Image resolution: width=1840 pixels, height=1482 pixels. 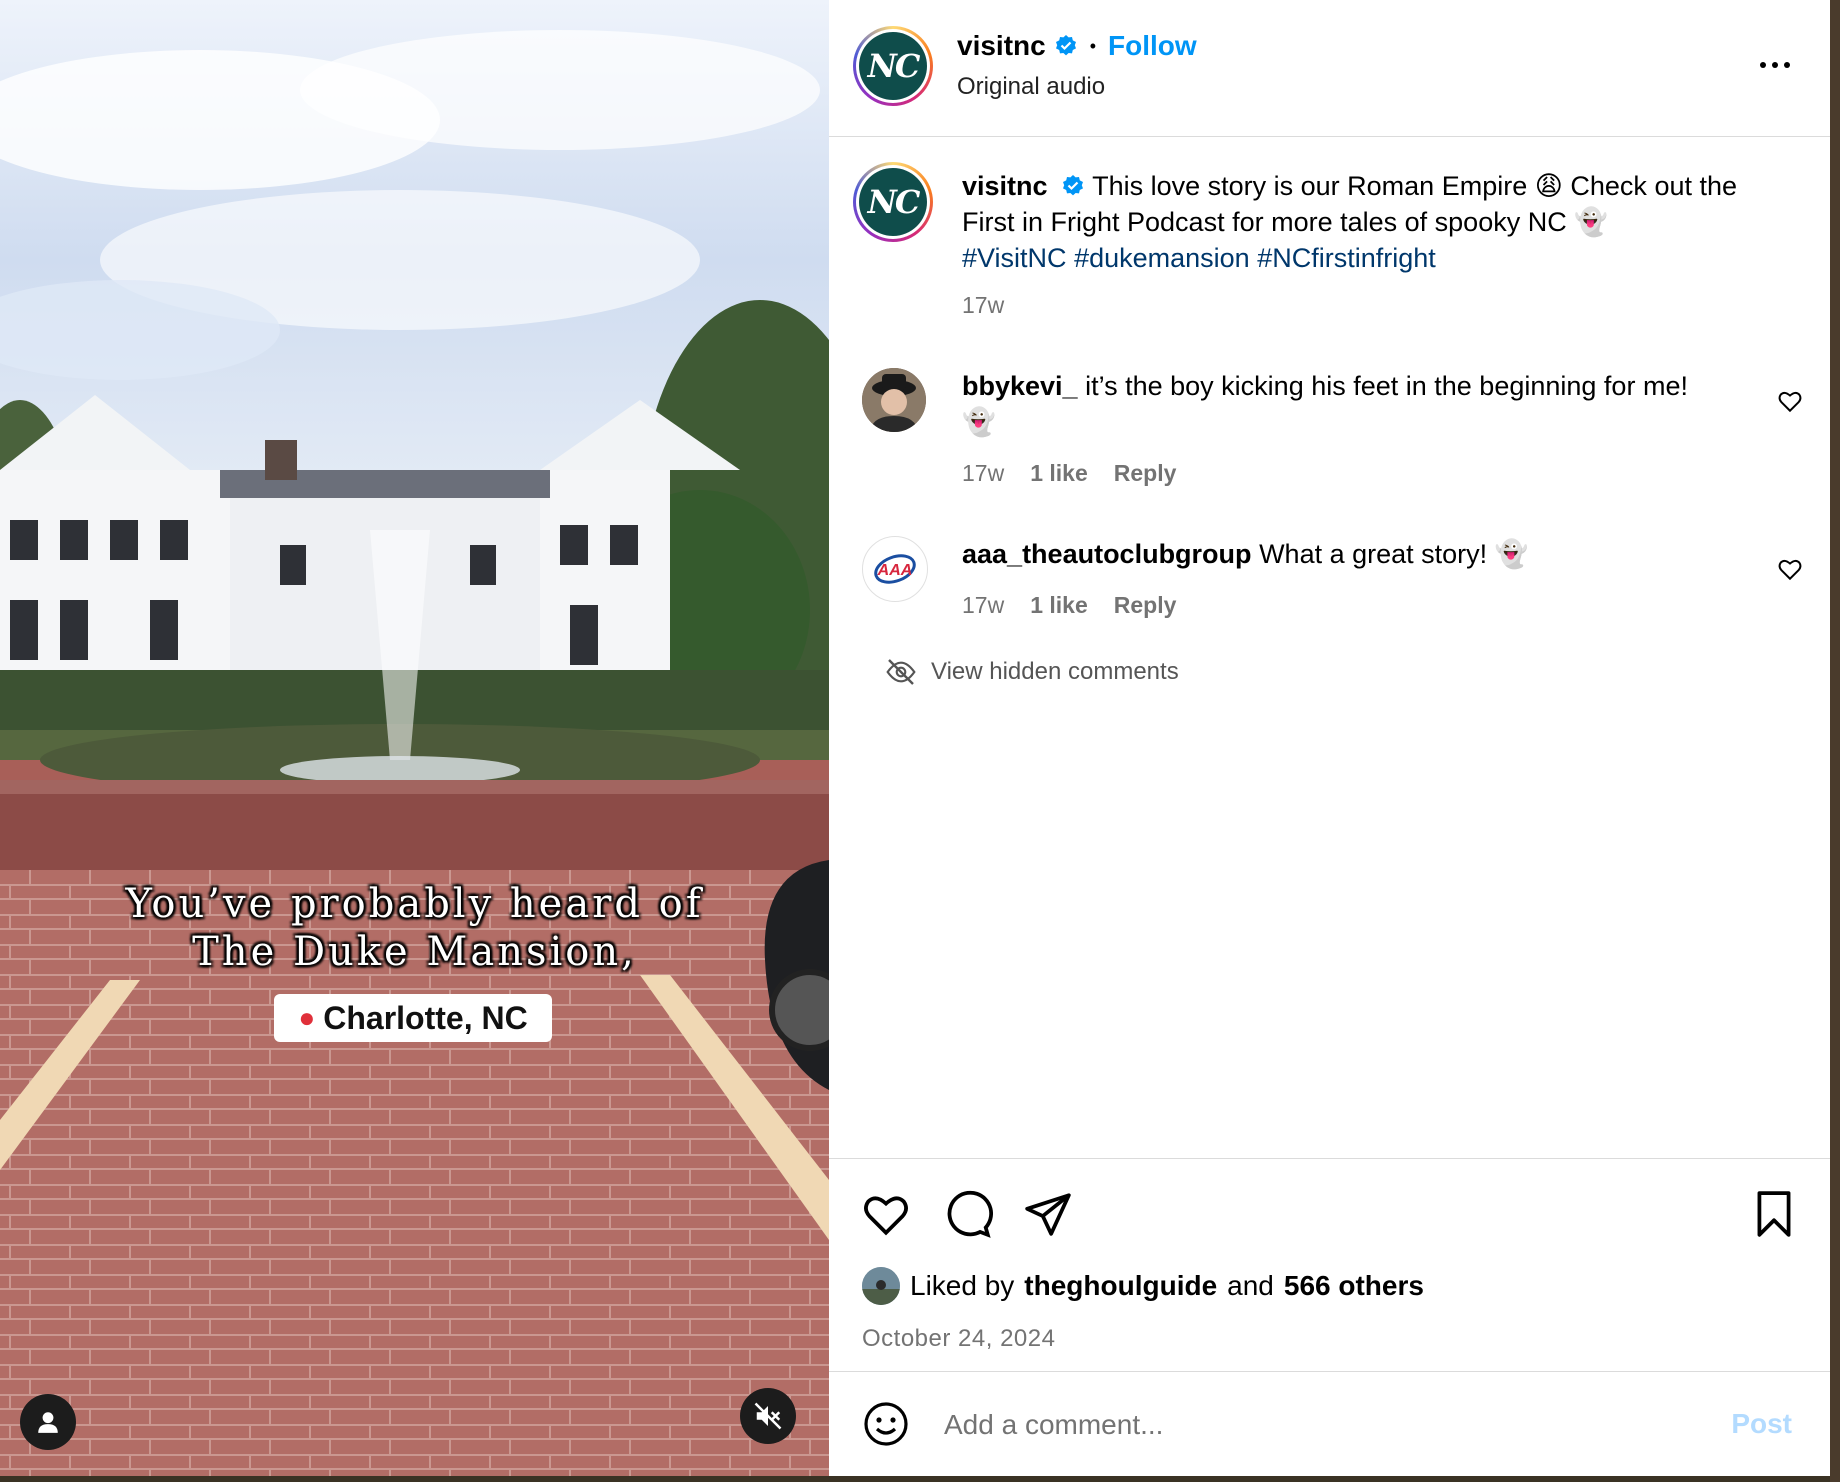 What do you see at coordinates (901, 672) in the screenshot?
I see `eye-off-icon` at bounding box center [901, 672].